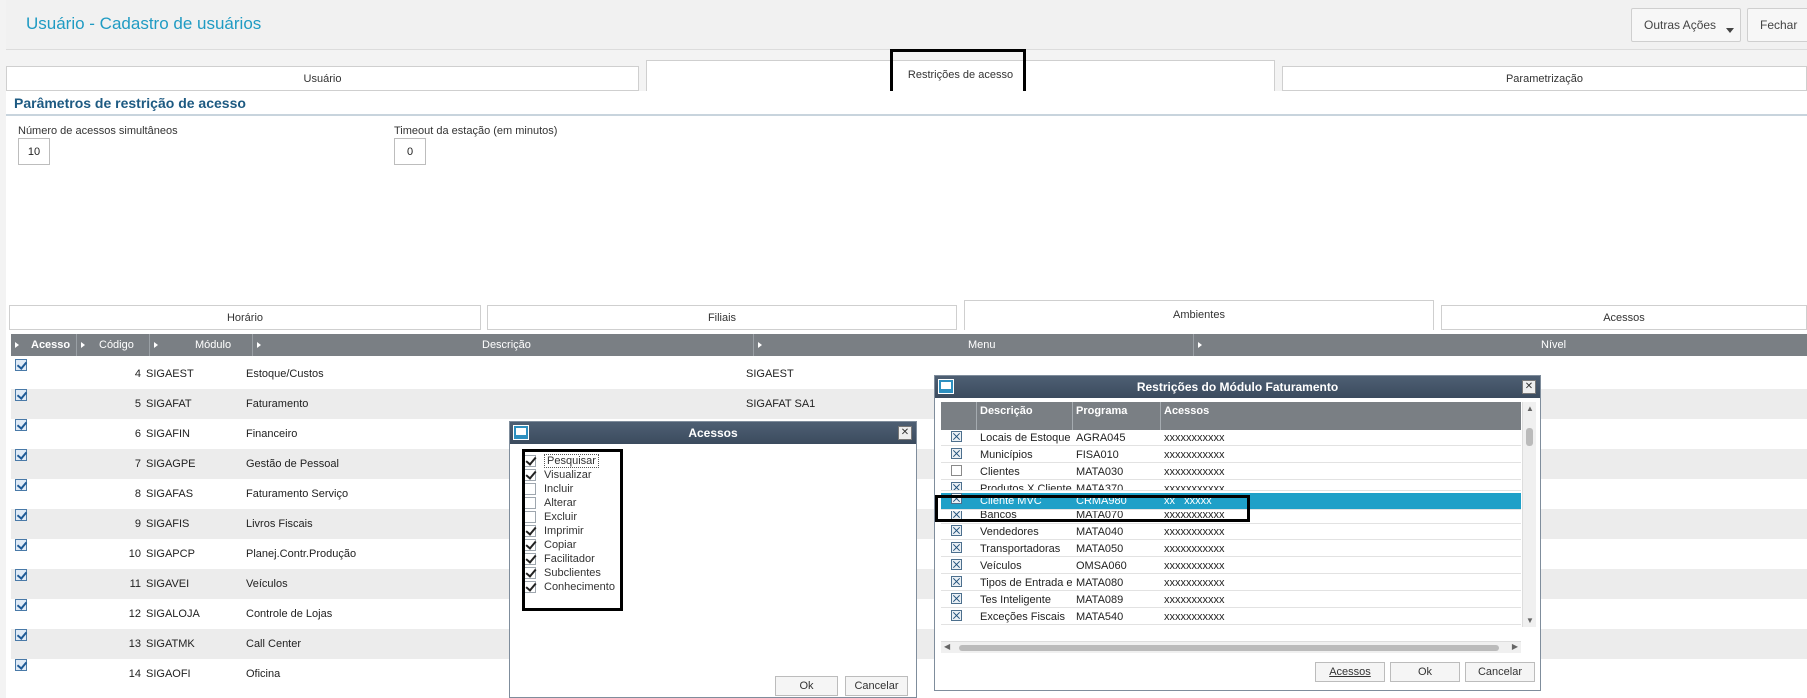 The image size is (1807, 698). What do you see at coordinates (1500, 345) in the screenshot?
I see `column-header-nivel: Nível` at bounding box center [1500, 345].